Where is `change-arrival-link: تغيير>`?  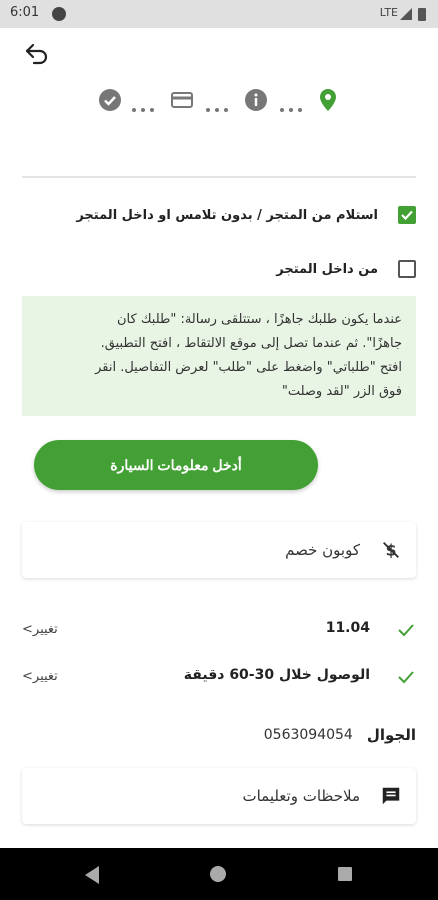
change-arrival-link: تغيير> is located at coordinates (40, 676).